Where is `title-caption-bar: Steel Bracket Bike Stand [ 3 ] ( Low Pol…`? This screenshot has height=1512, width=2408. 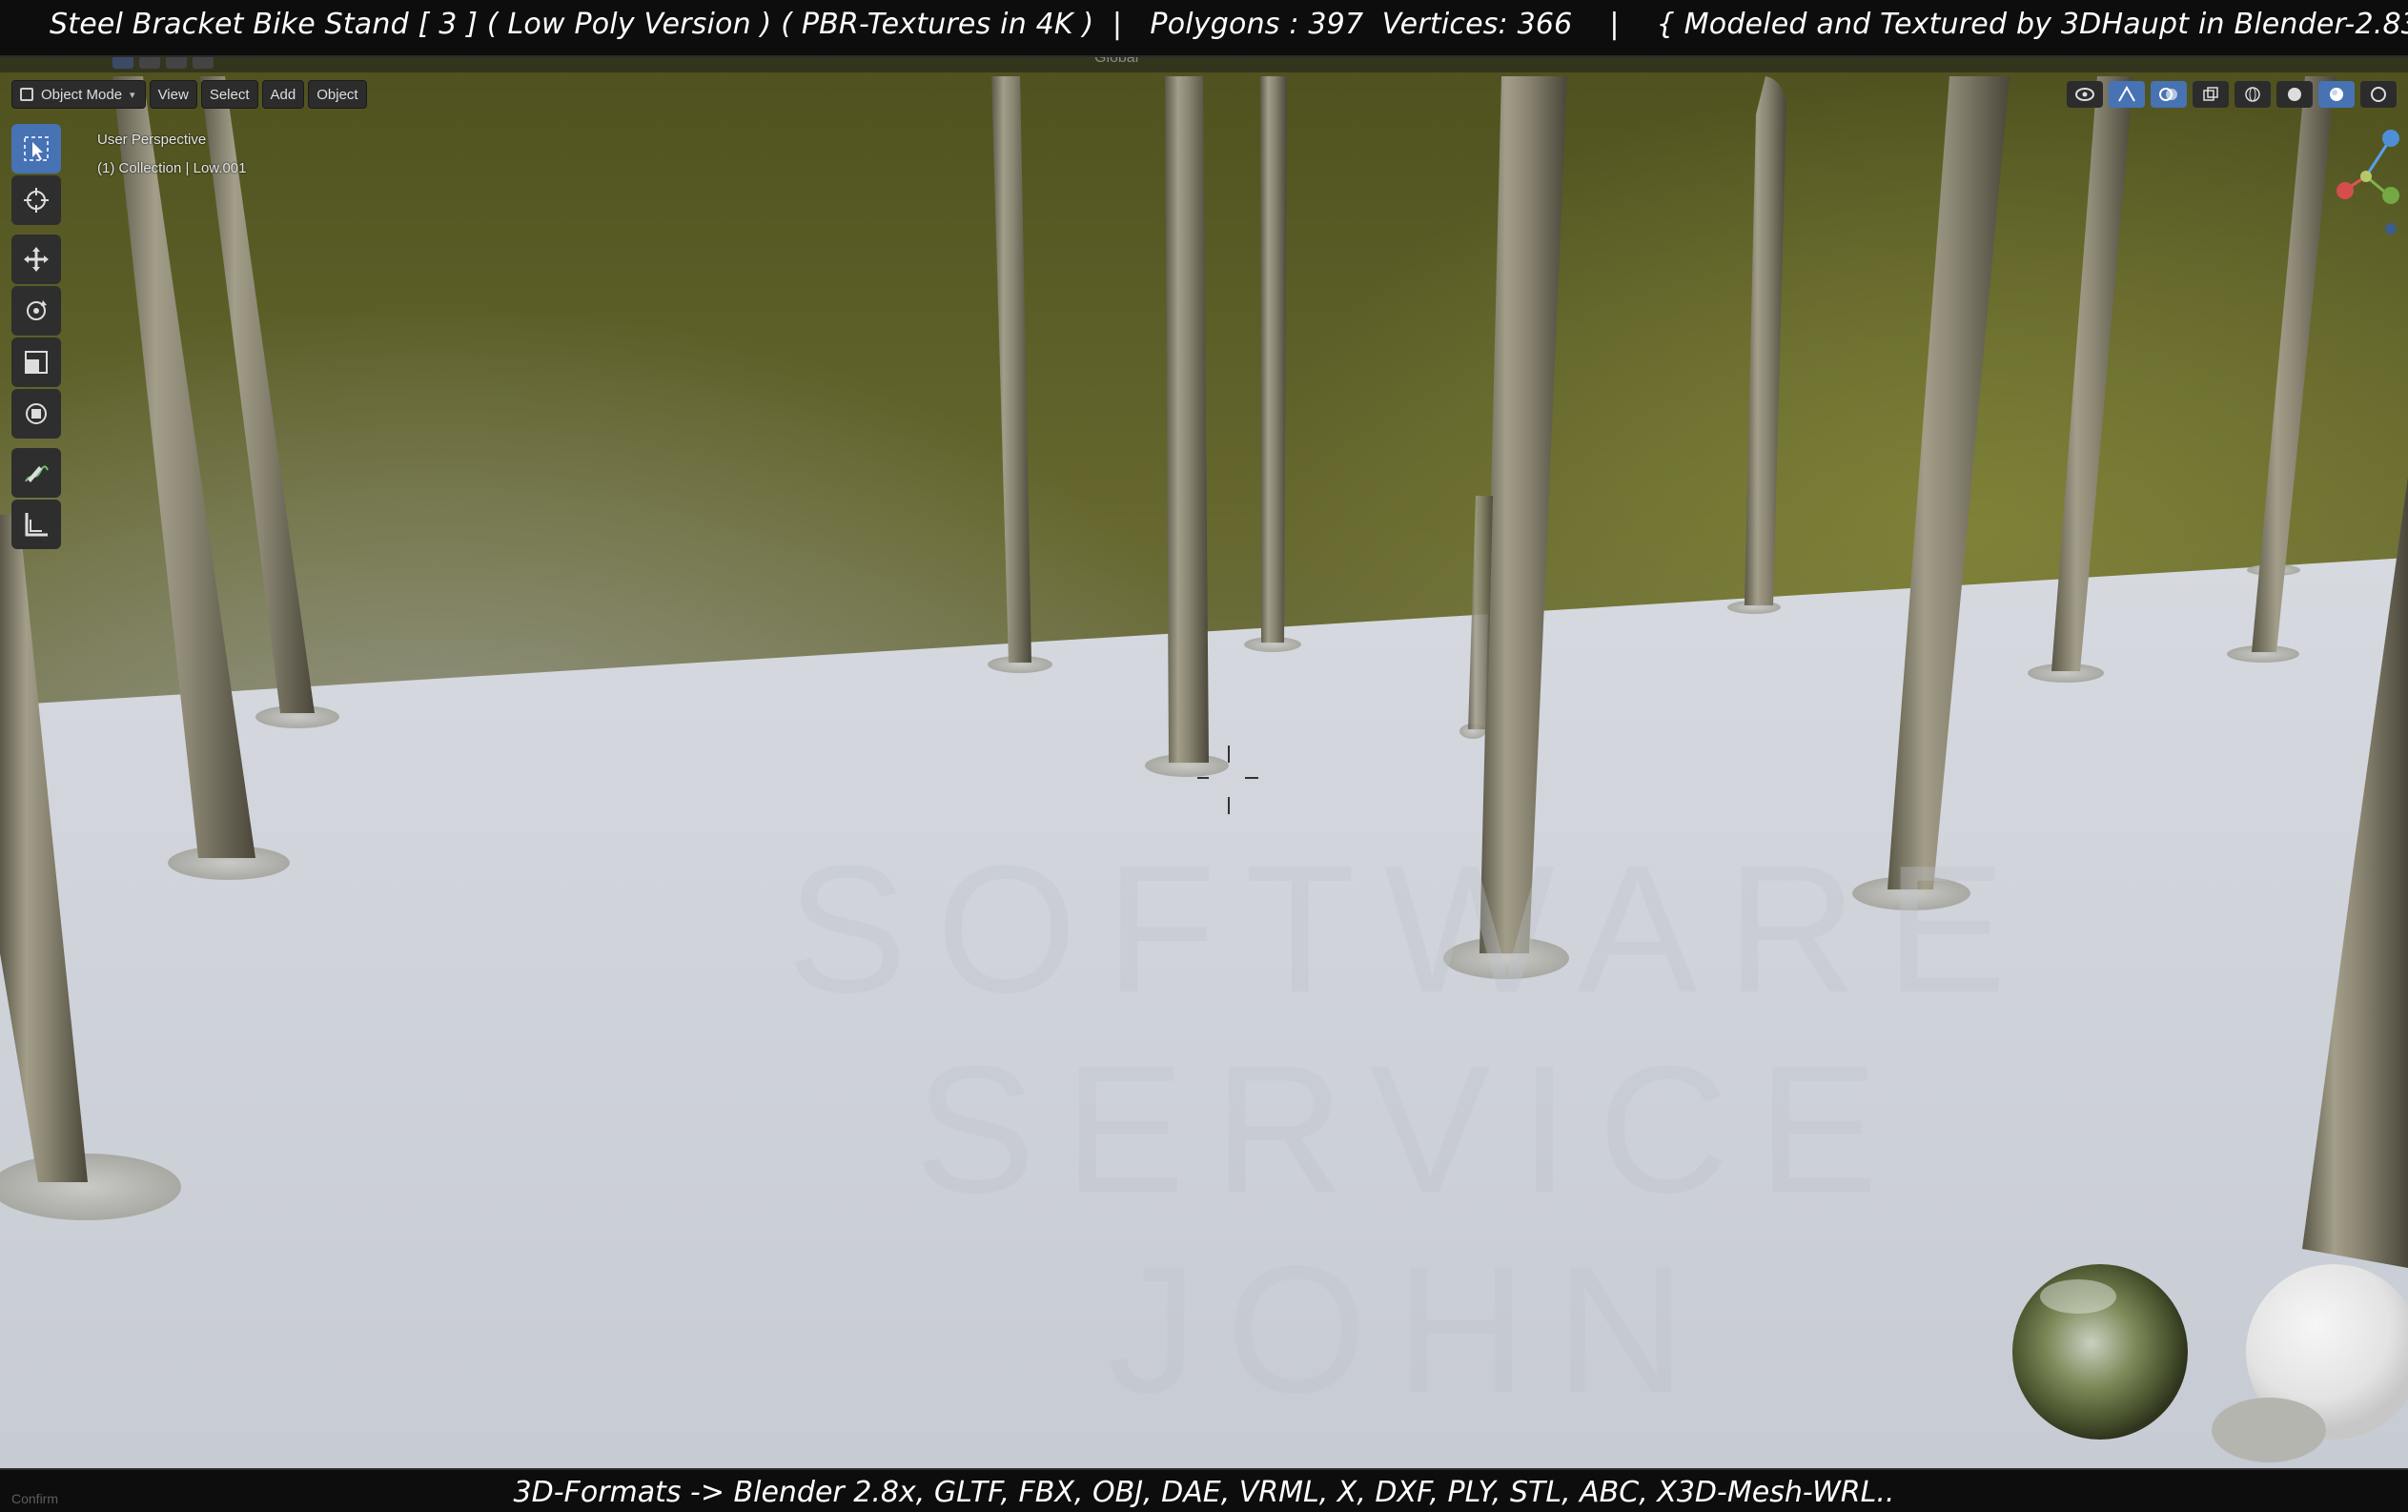 title-caption-bar: Steel Bracket Bike Stand [ 3 ] ( Low Pol… is located at coordinates (1204, 28).